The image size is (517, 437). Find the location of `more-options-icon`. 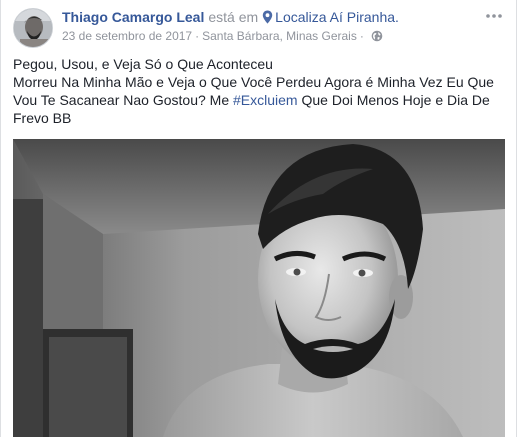

more-options-icon is located at coordinates (494, 16).